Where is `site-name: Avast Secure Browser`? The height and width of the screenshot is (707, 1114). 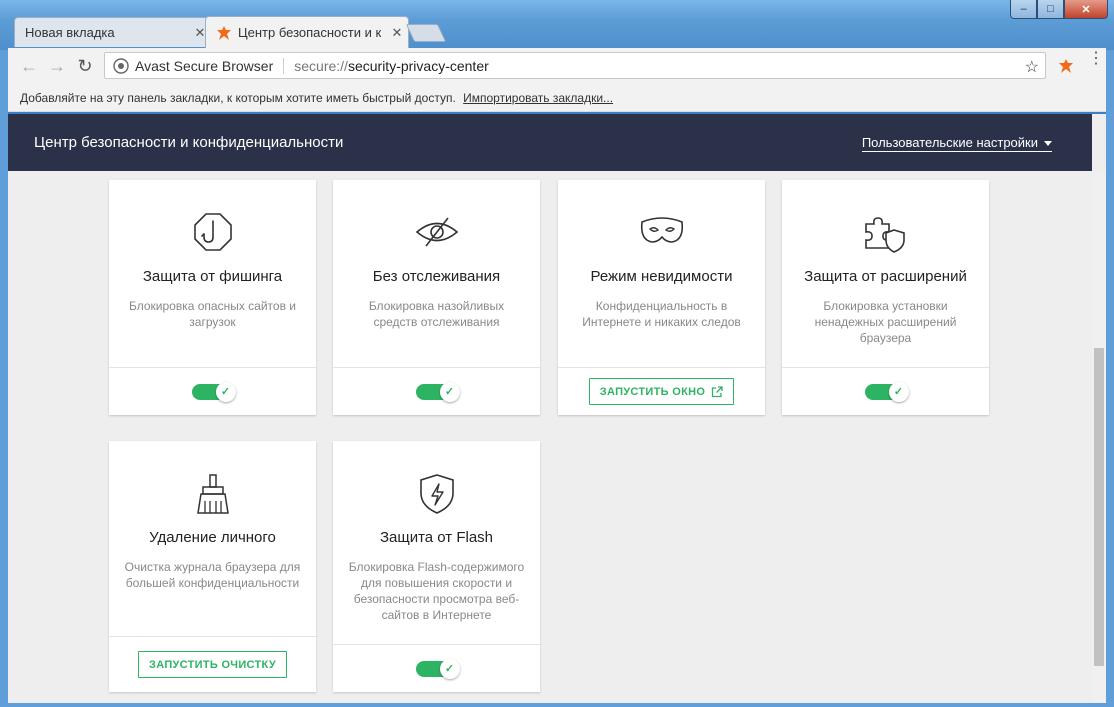
site-name: Avast Secure Browser is located at coordinates (210, 65).